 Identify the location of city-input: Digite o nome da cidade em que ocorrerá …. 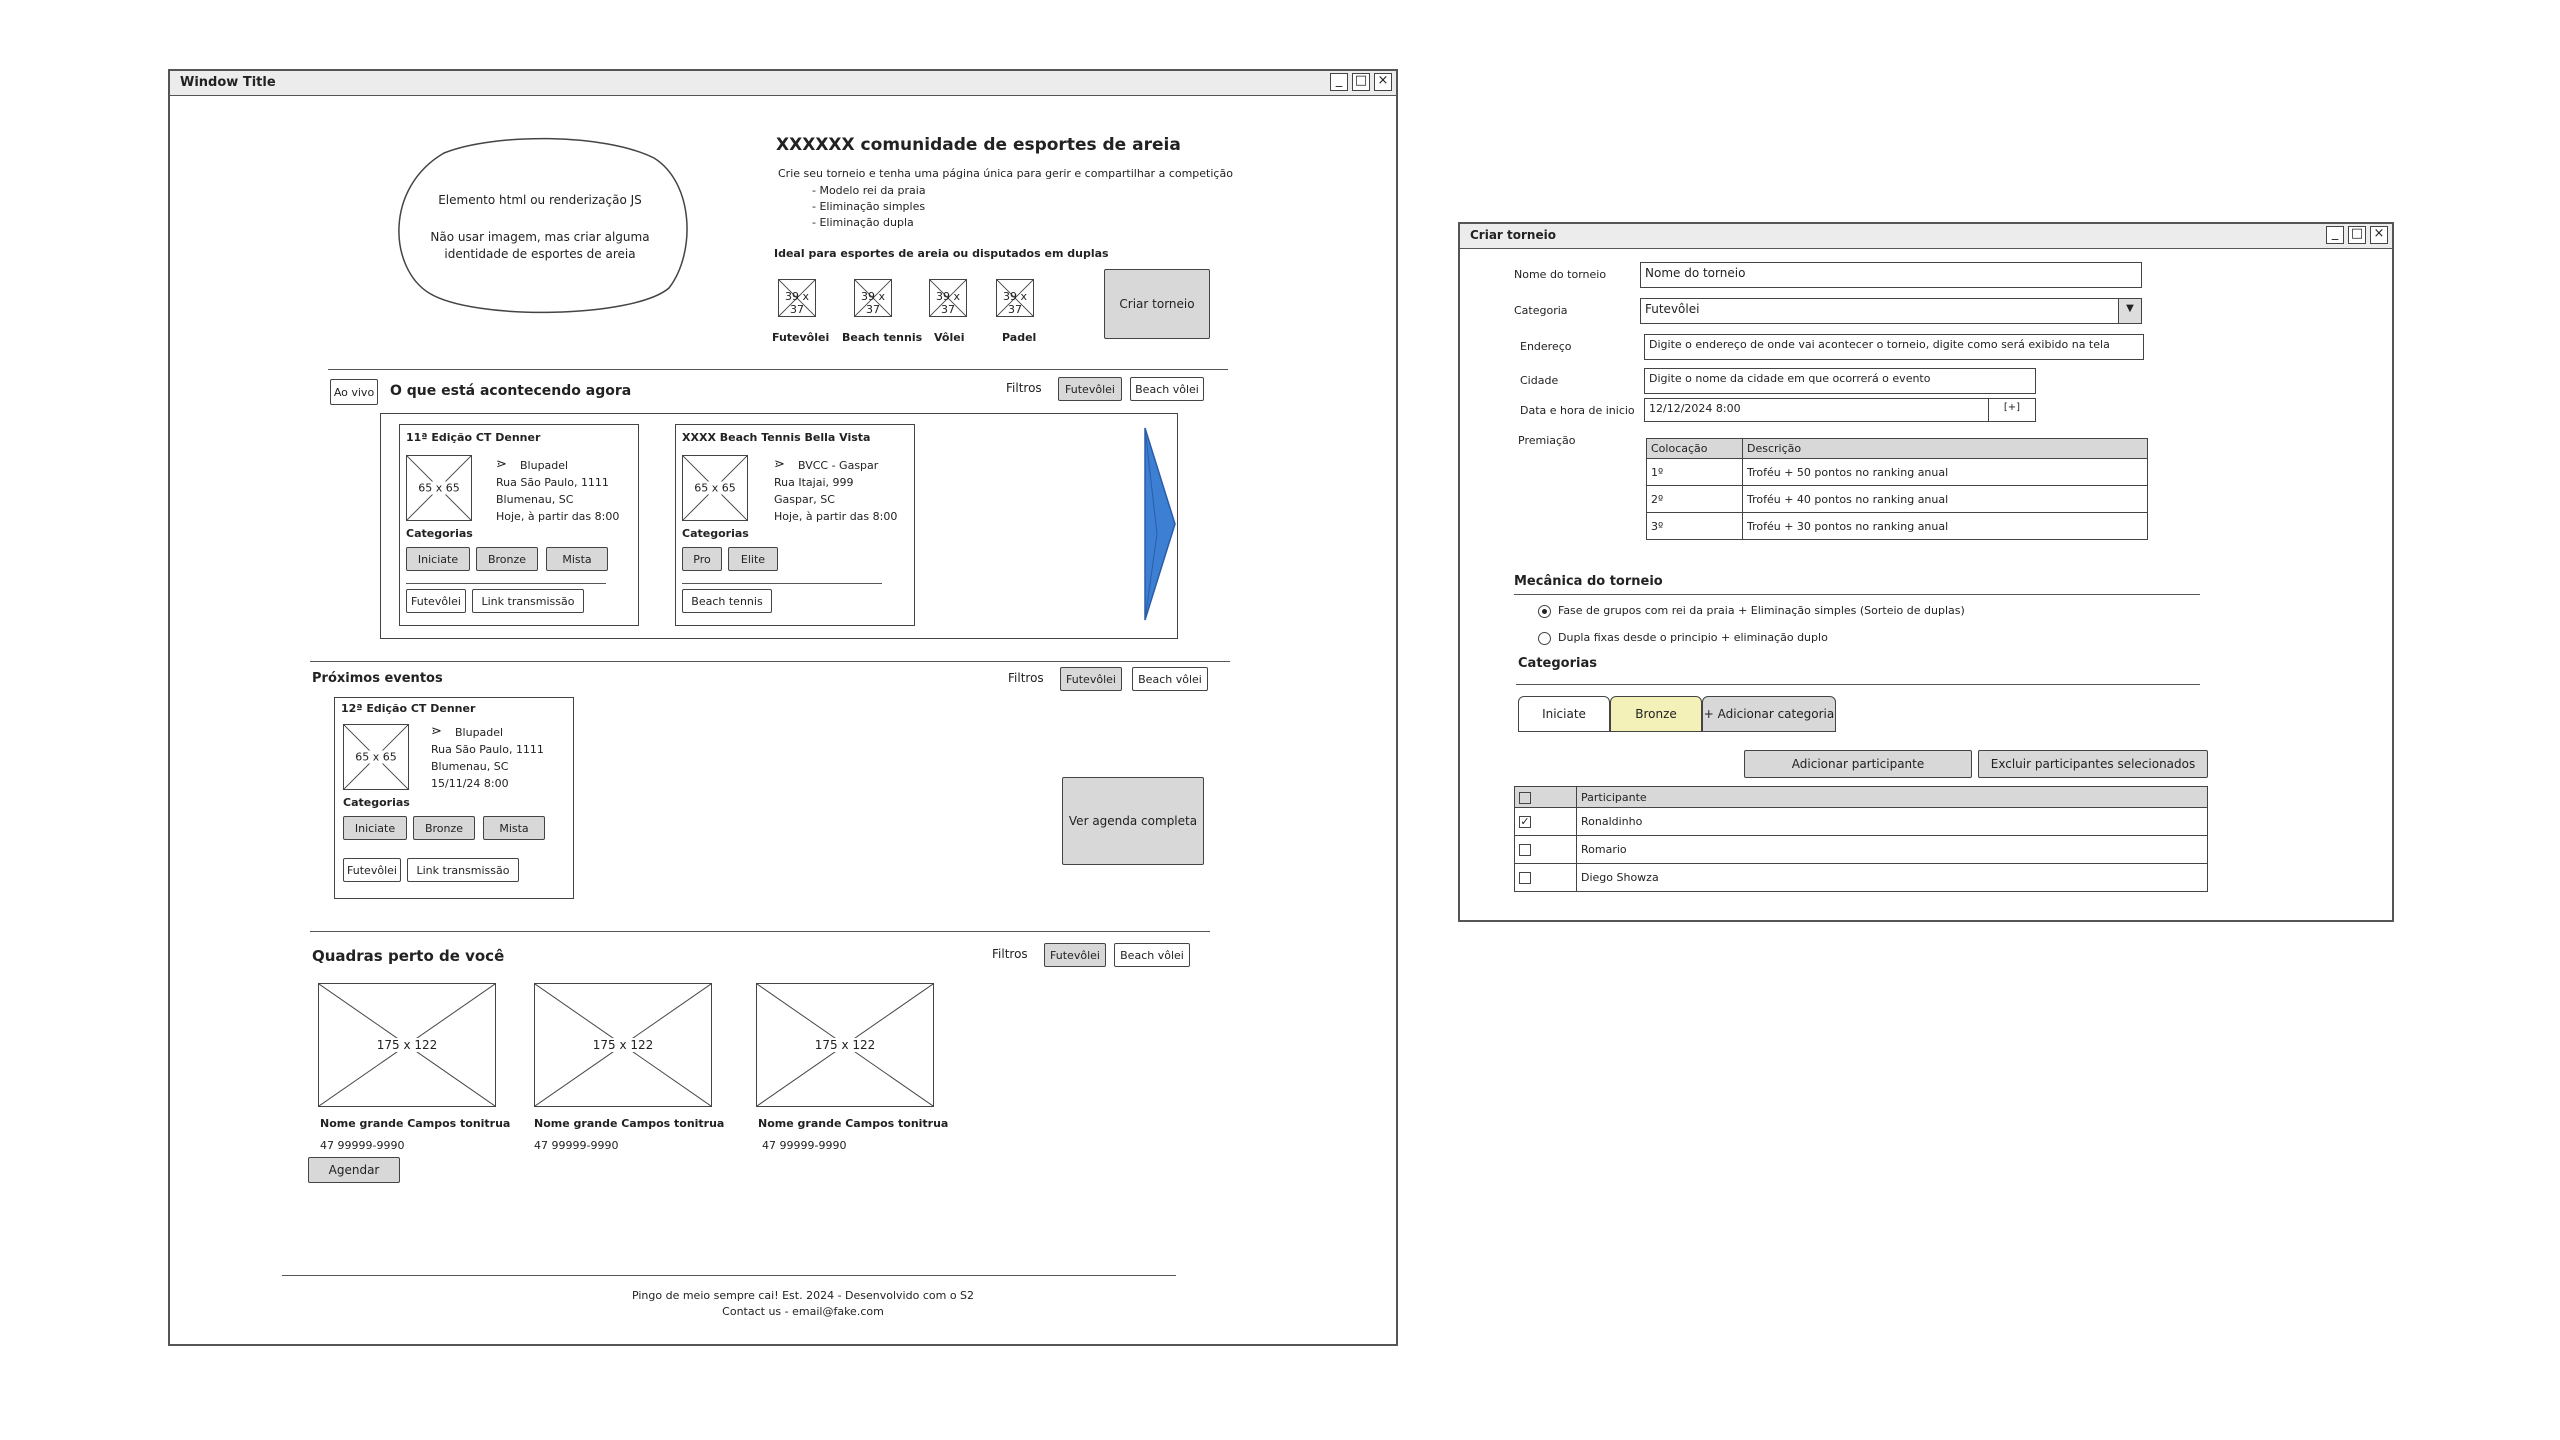
(1840, 381).